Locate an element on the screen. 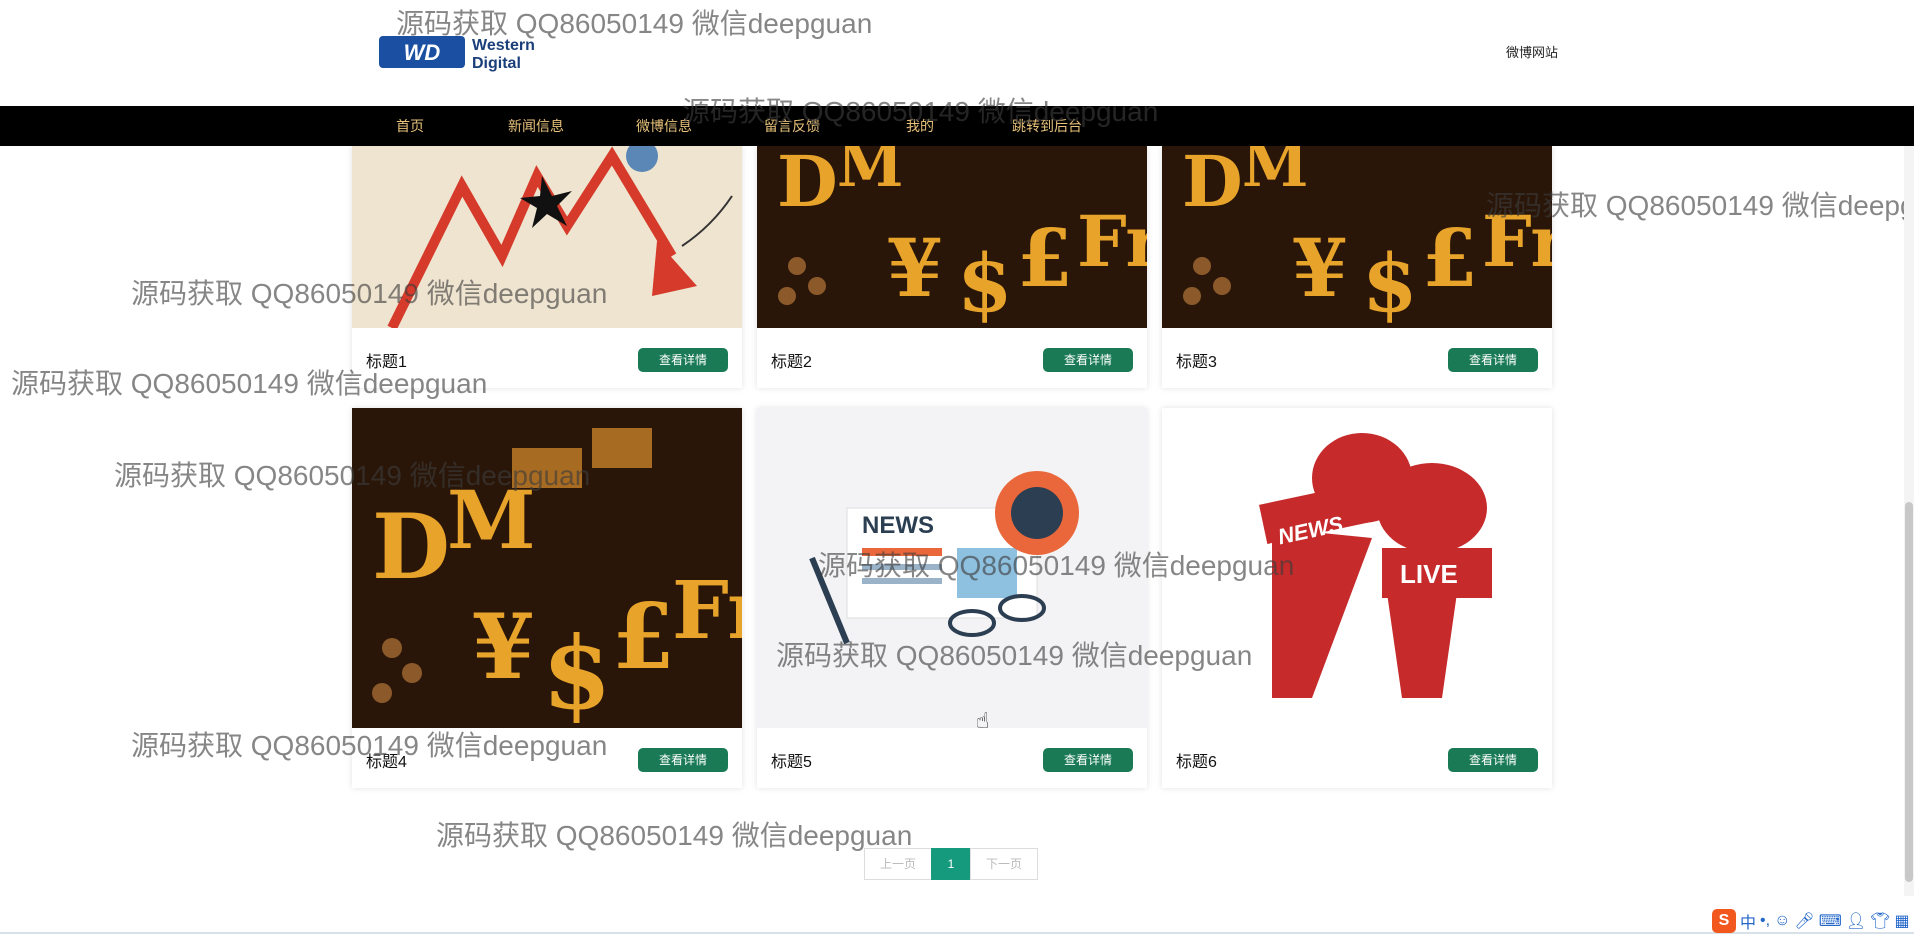 The height and width of the screenshot is (936, 1914). nav-home: 首页 is located at coordinates (410, 126).